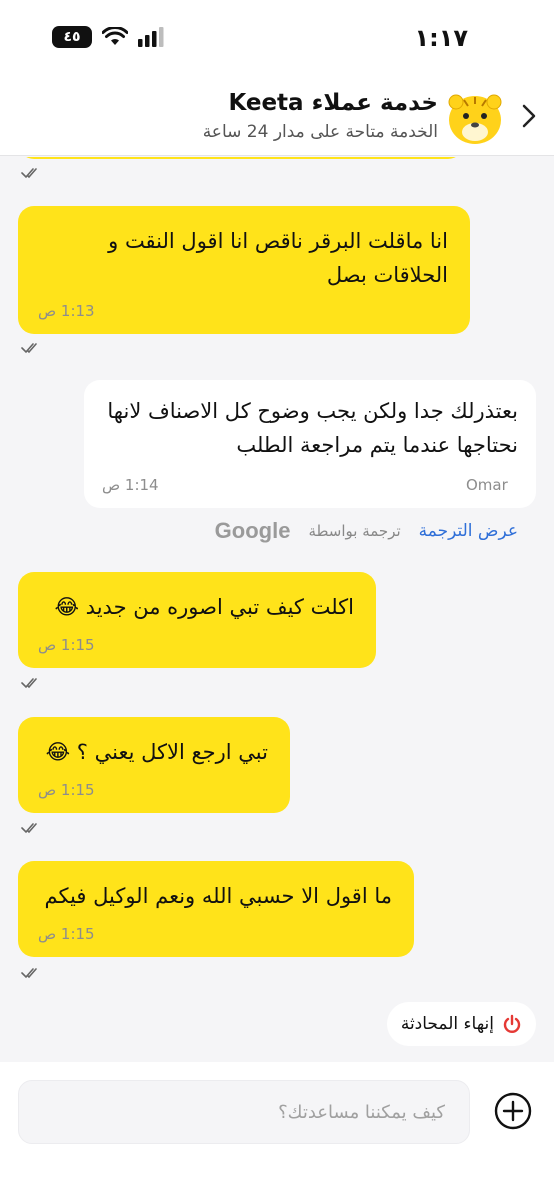  I want to click on message-time: 1:14 ص, so click(130, 485).